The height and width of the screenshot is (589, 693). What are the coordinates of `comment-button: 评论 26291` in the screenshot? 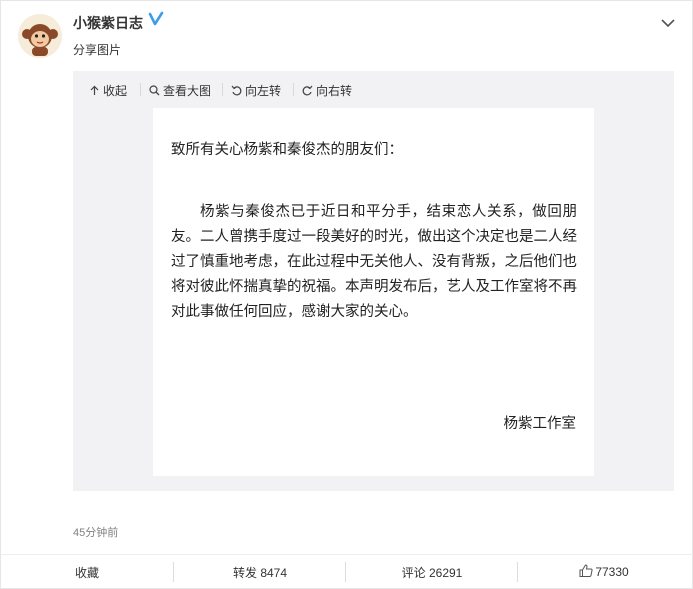 It's located at (432, 572).